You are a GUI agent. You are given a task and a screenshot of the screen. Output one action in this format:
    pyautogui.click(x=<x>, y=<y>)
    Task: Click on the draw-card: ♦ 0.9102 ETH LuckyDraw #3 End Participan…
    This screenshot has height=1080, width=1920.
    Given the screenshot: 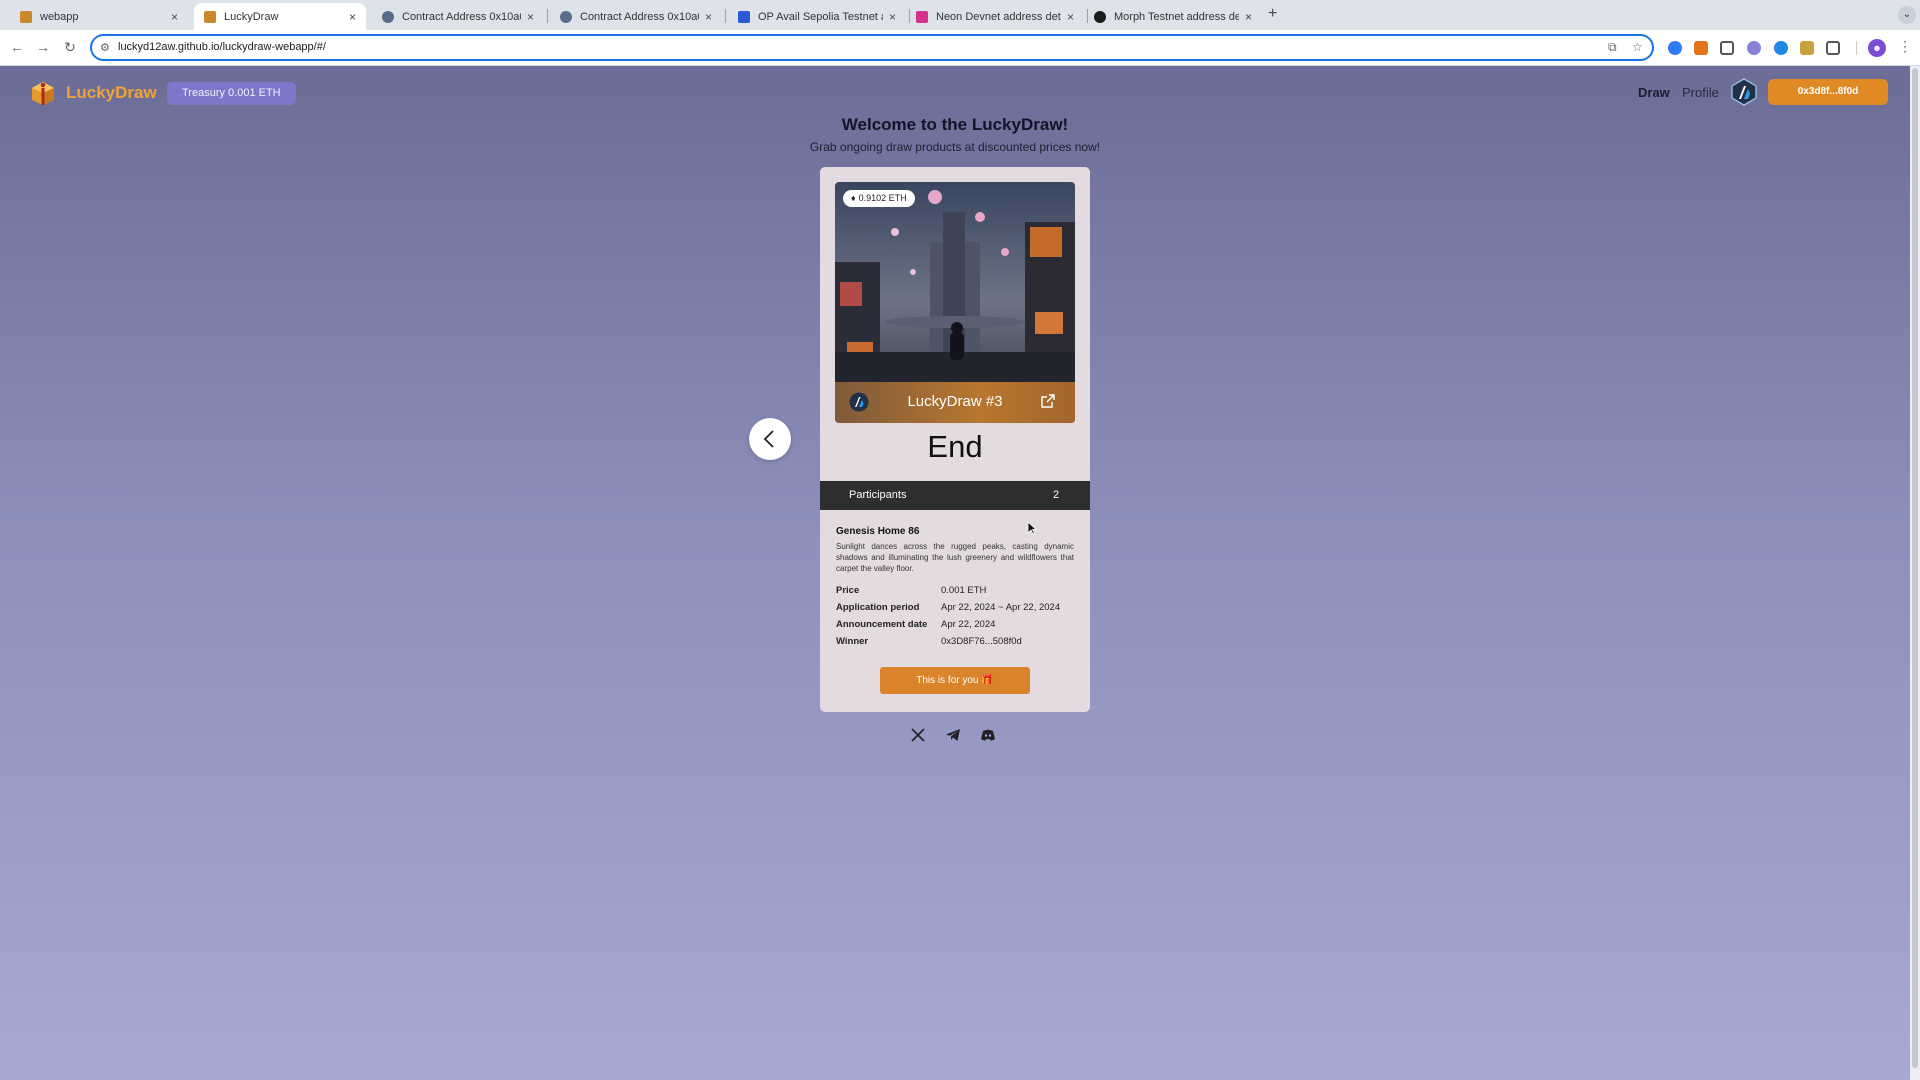 What is the action you would take?
    pyautogui.click(x=955, y=439)
    